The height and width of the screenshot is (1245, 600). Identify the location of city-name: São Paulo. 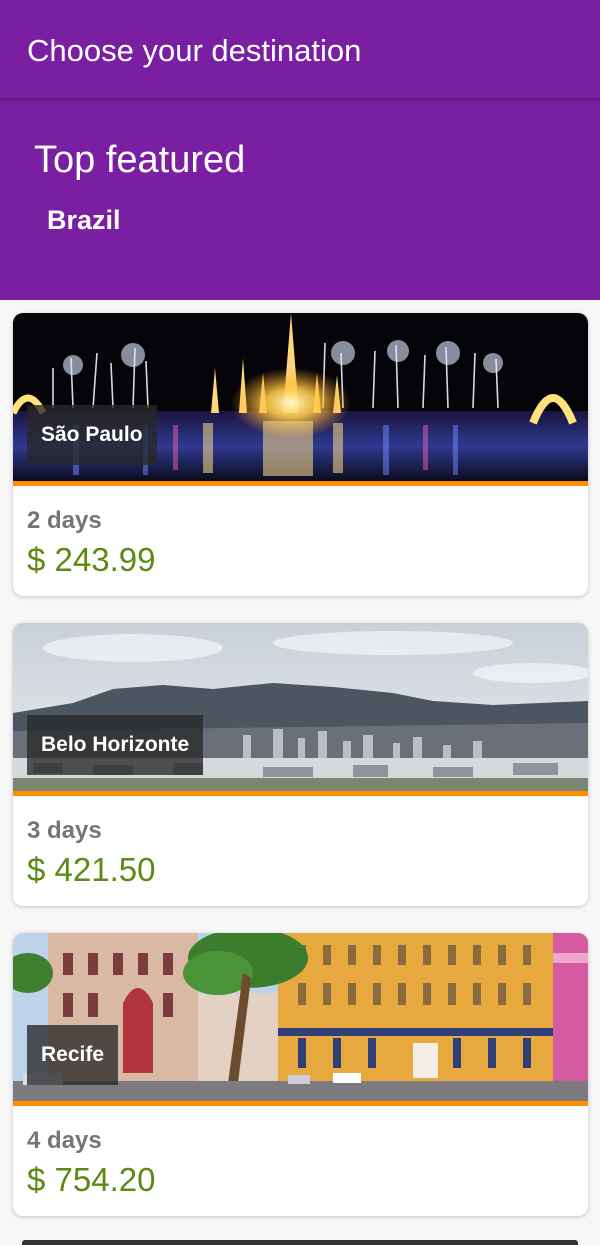
(92, 434).